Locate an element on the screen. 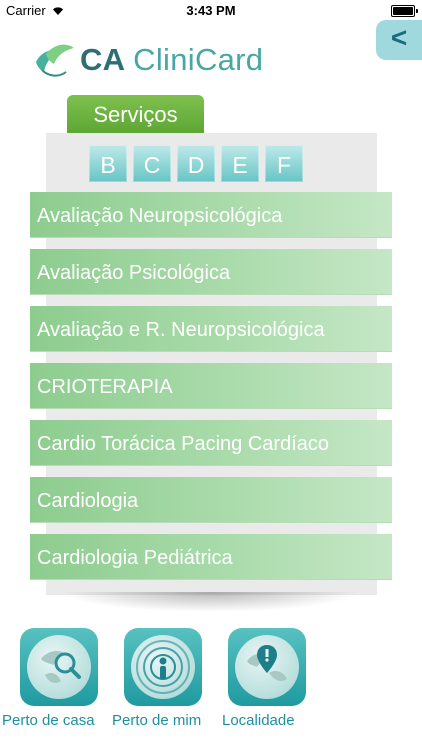 This screenshot has width=422, height=750. nav-perto-de-casa-button is located at coordinates (59, 667).